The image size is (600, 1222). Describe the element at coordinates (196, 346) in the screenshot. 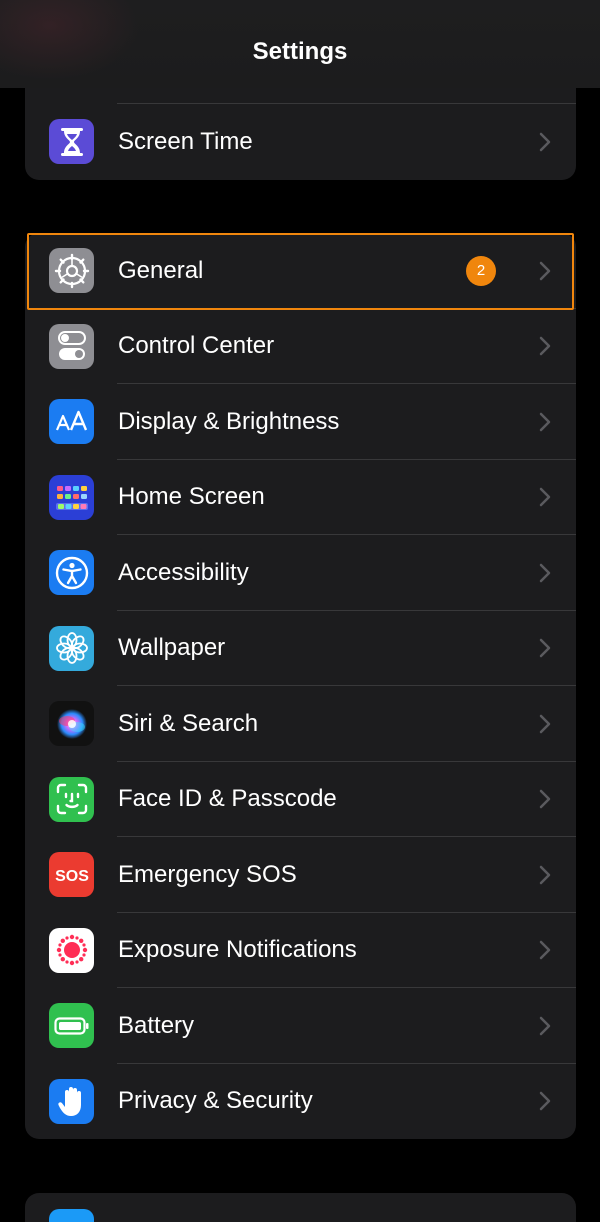

I see `row-label: Control Center` at that location.